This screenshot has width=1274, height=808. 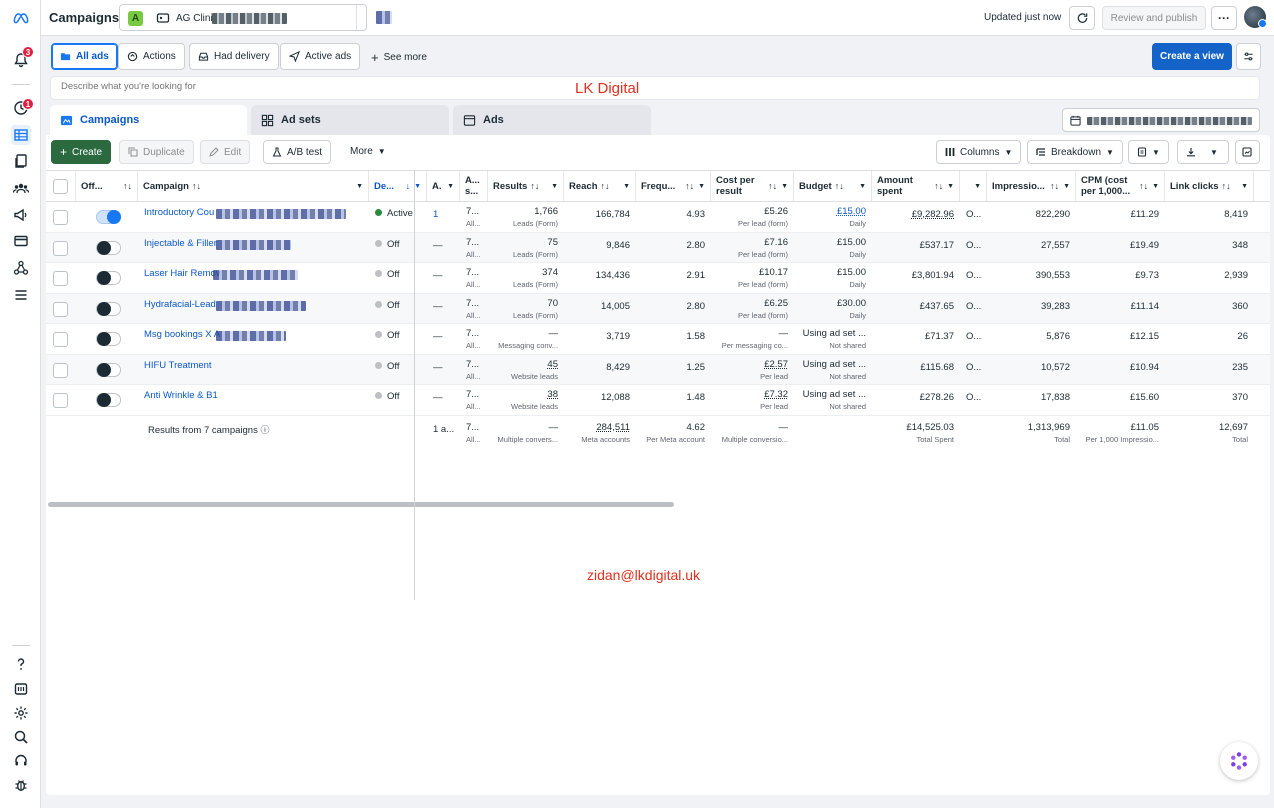 I want to click on campaign-name-link: Injectable & Filler, so click(x=180, y=243).